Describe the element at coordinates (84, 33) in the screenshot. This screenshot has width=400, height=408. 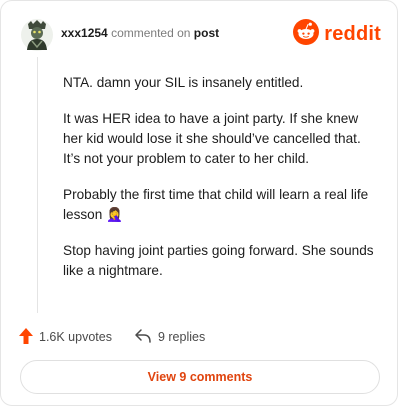
I see `username-link: xxx1254` at that location.